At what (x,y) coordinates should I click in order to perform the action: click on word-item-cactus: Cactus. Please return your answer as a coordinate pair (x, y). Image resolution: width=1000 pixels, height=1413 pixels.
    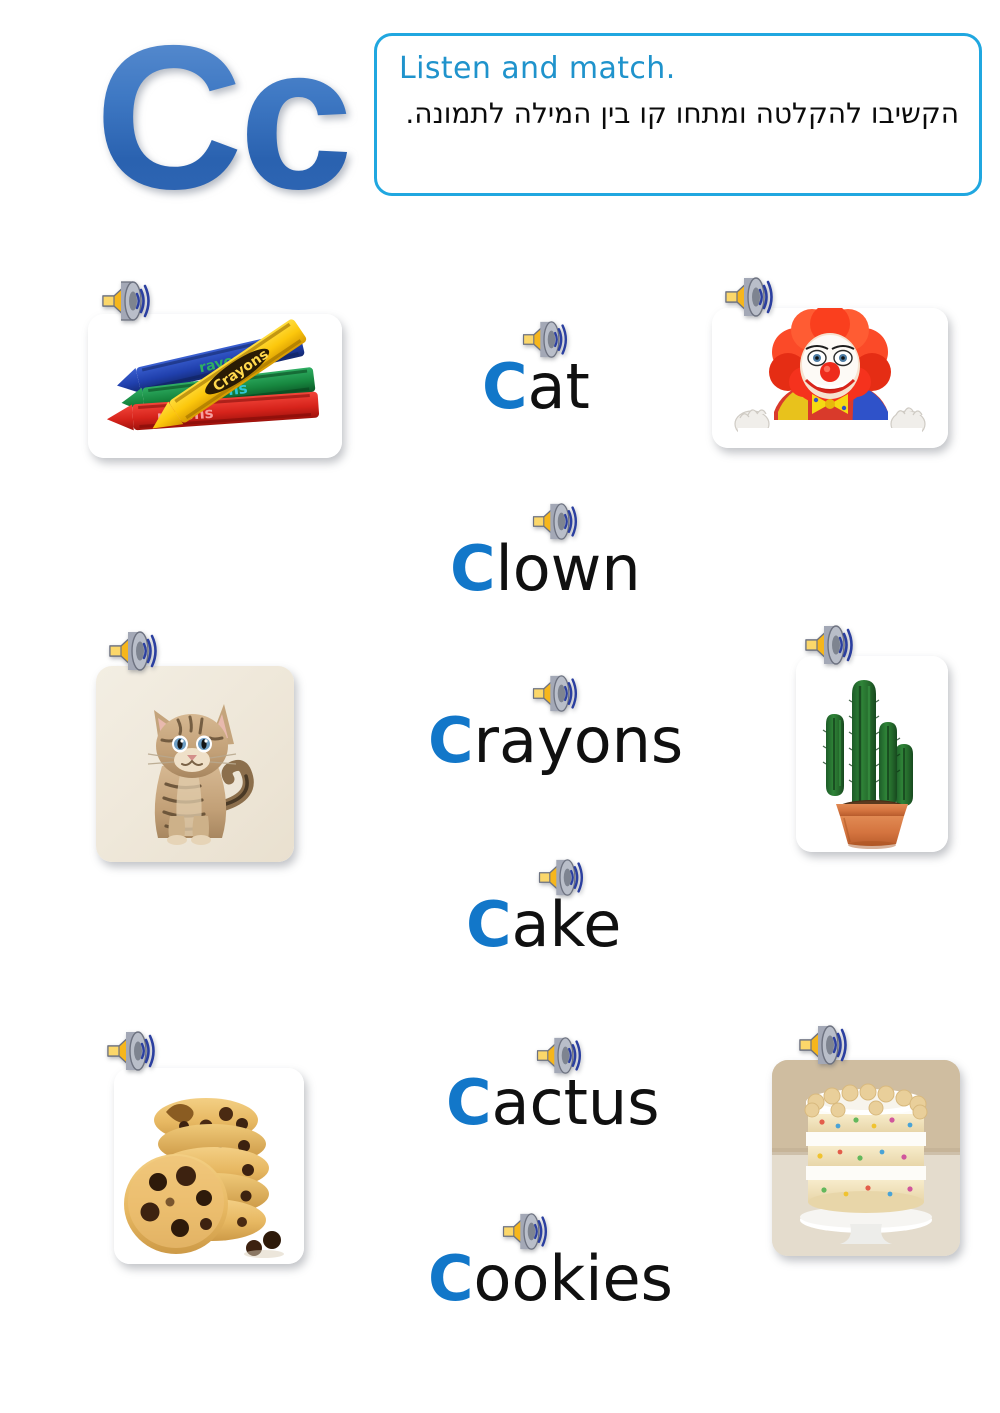
    Looking at the image, I should click on (579, 1089).